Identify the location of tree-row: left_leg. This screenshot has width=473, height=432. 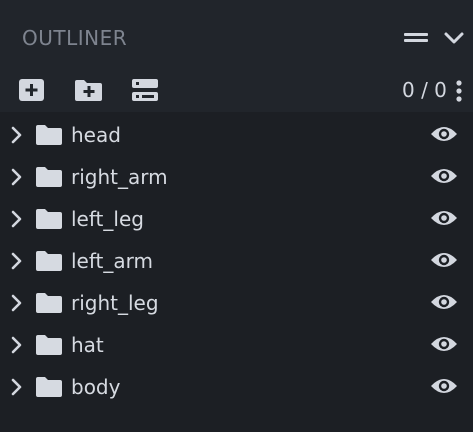
(236, 219).